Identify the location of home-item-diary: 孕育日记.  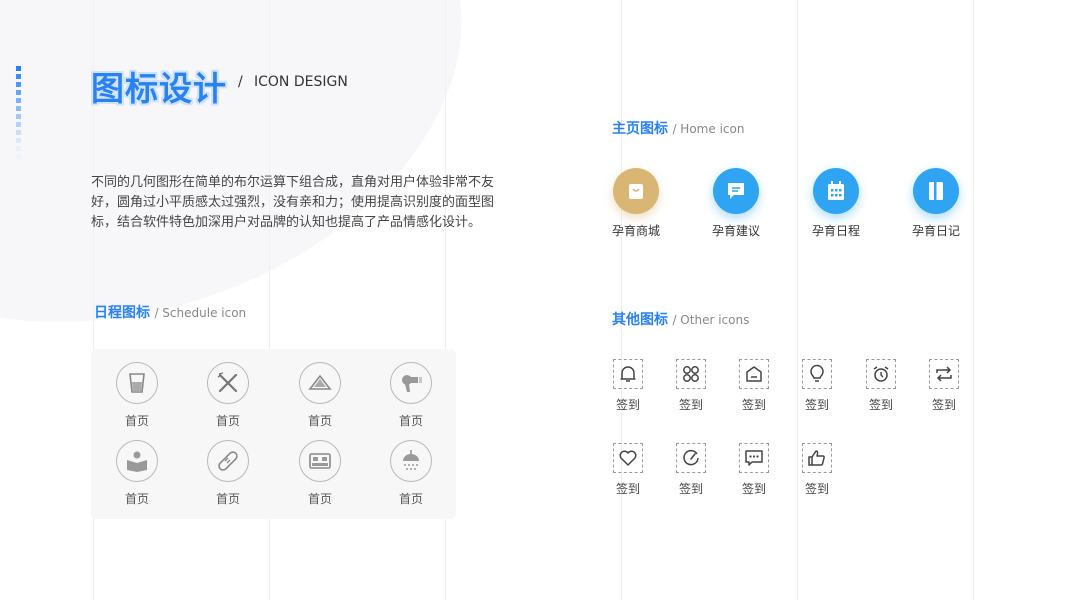
(936, 203).